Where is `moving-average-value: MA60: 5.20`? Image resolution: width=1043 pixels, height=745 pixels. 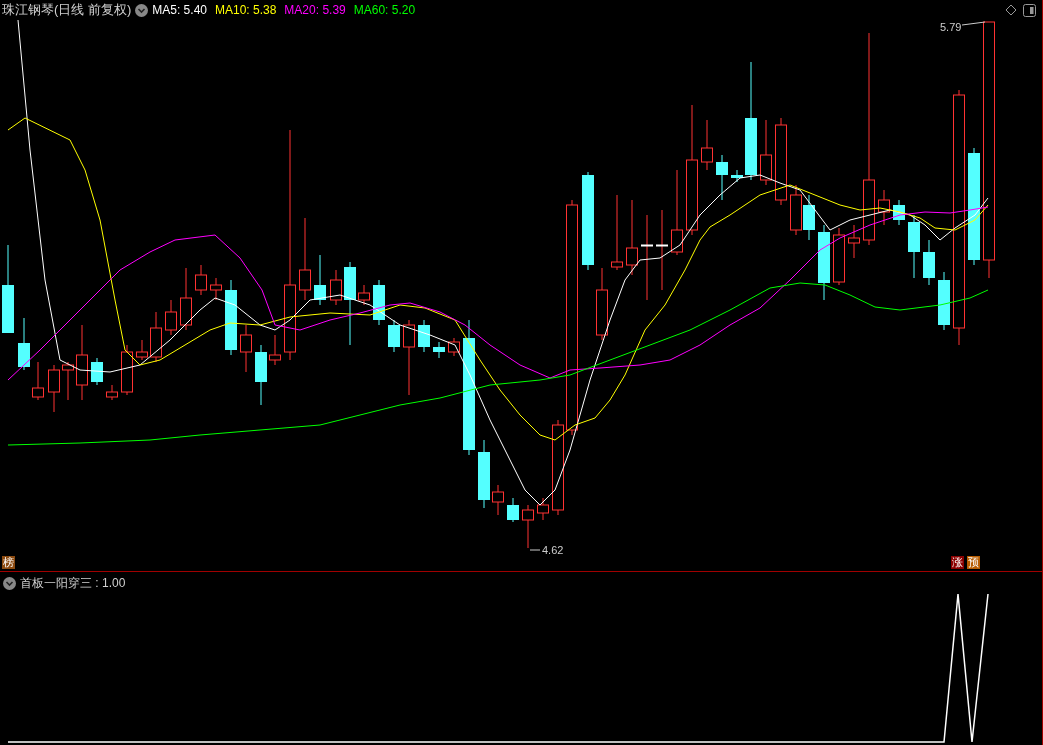
moving-average-value: MA60: 5.20 is located at coordinates (384, 10).